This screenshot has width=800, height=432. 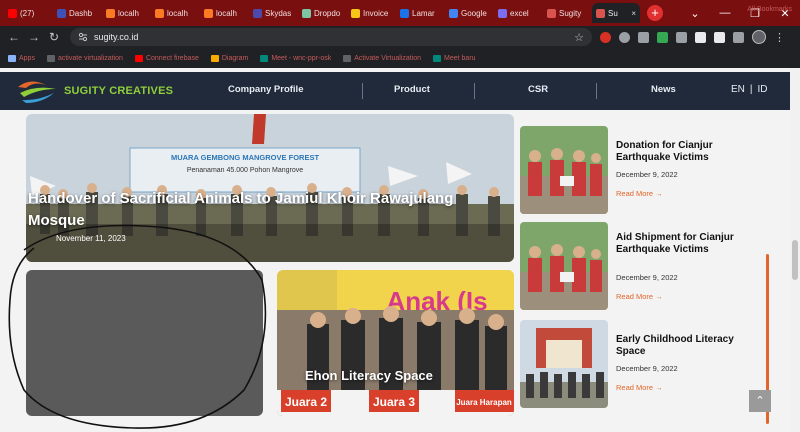 What do you see at coordinates (34, 37) in the screenshot?
I see `forward-icon: →` at bounding box center [34, 37].